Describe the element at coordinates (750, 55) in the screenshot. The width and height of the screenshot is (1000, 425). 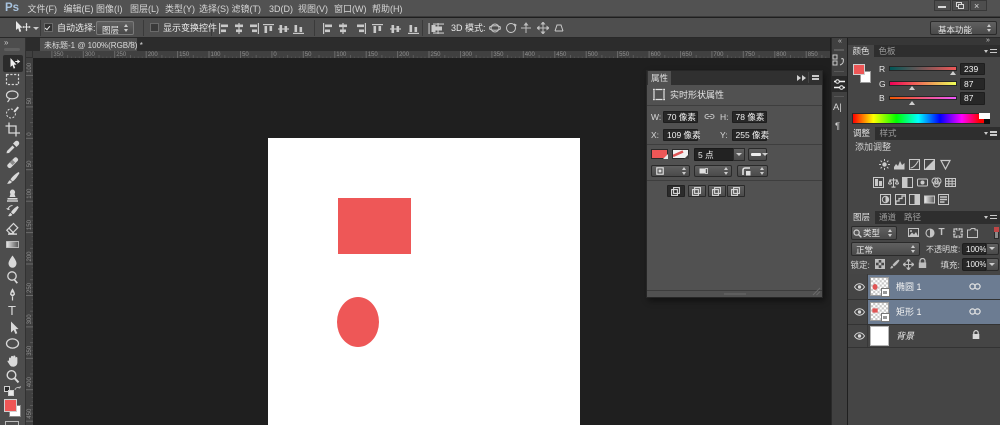
I see `svg-text: 750` at that location.